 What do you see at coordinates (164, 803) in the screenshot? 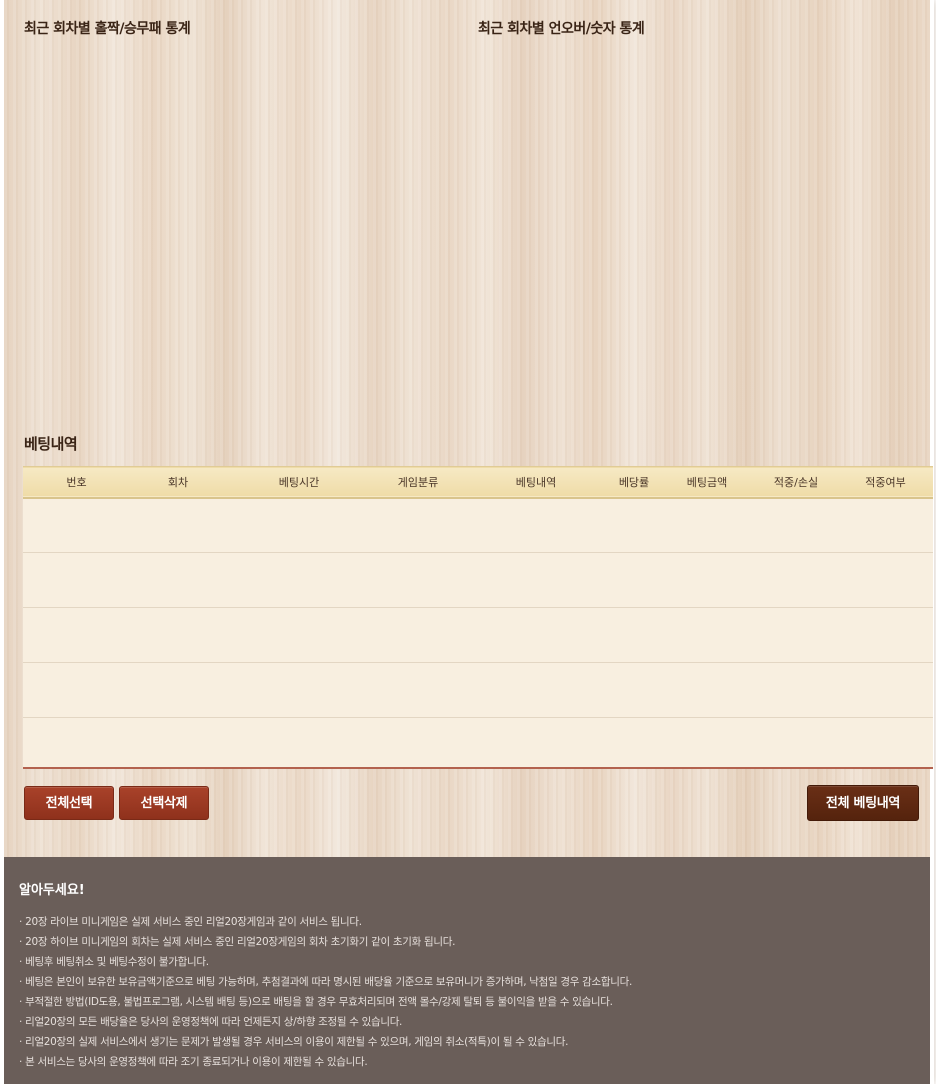
I see `delete-selected-button: 선택삭제` at bounding box center [164, 803].